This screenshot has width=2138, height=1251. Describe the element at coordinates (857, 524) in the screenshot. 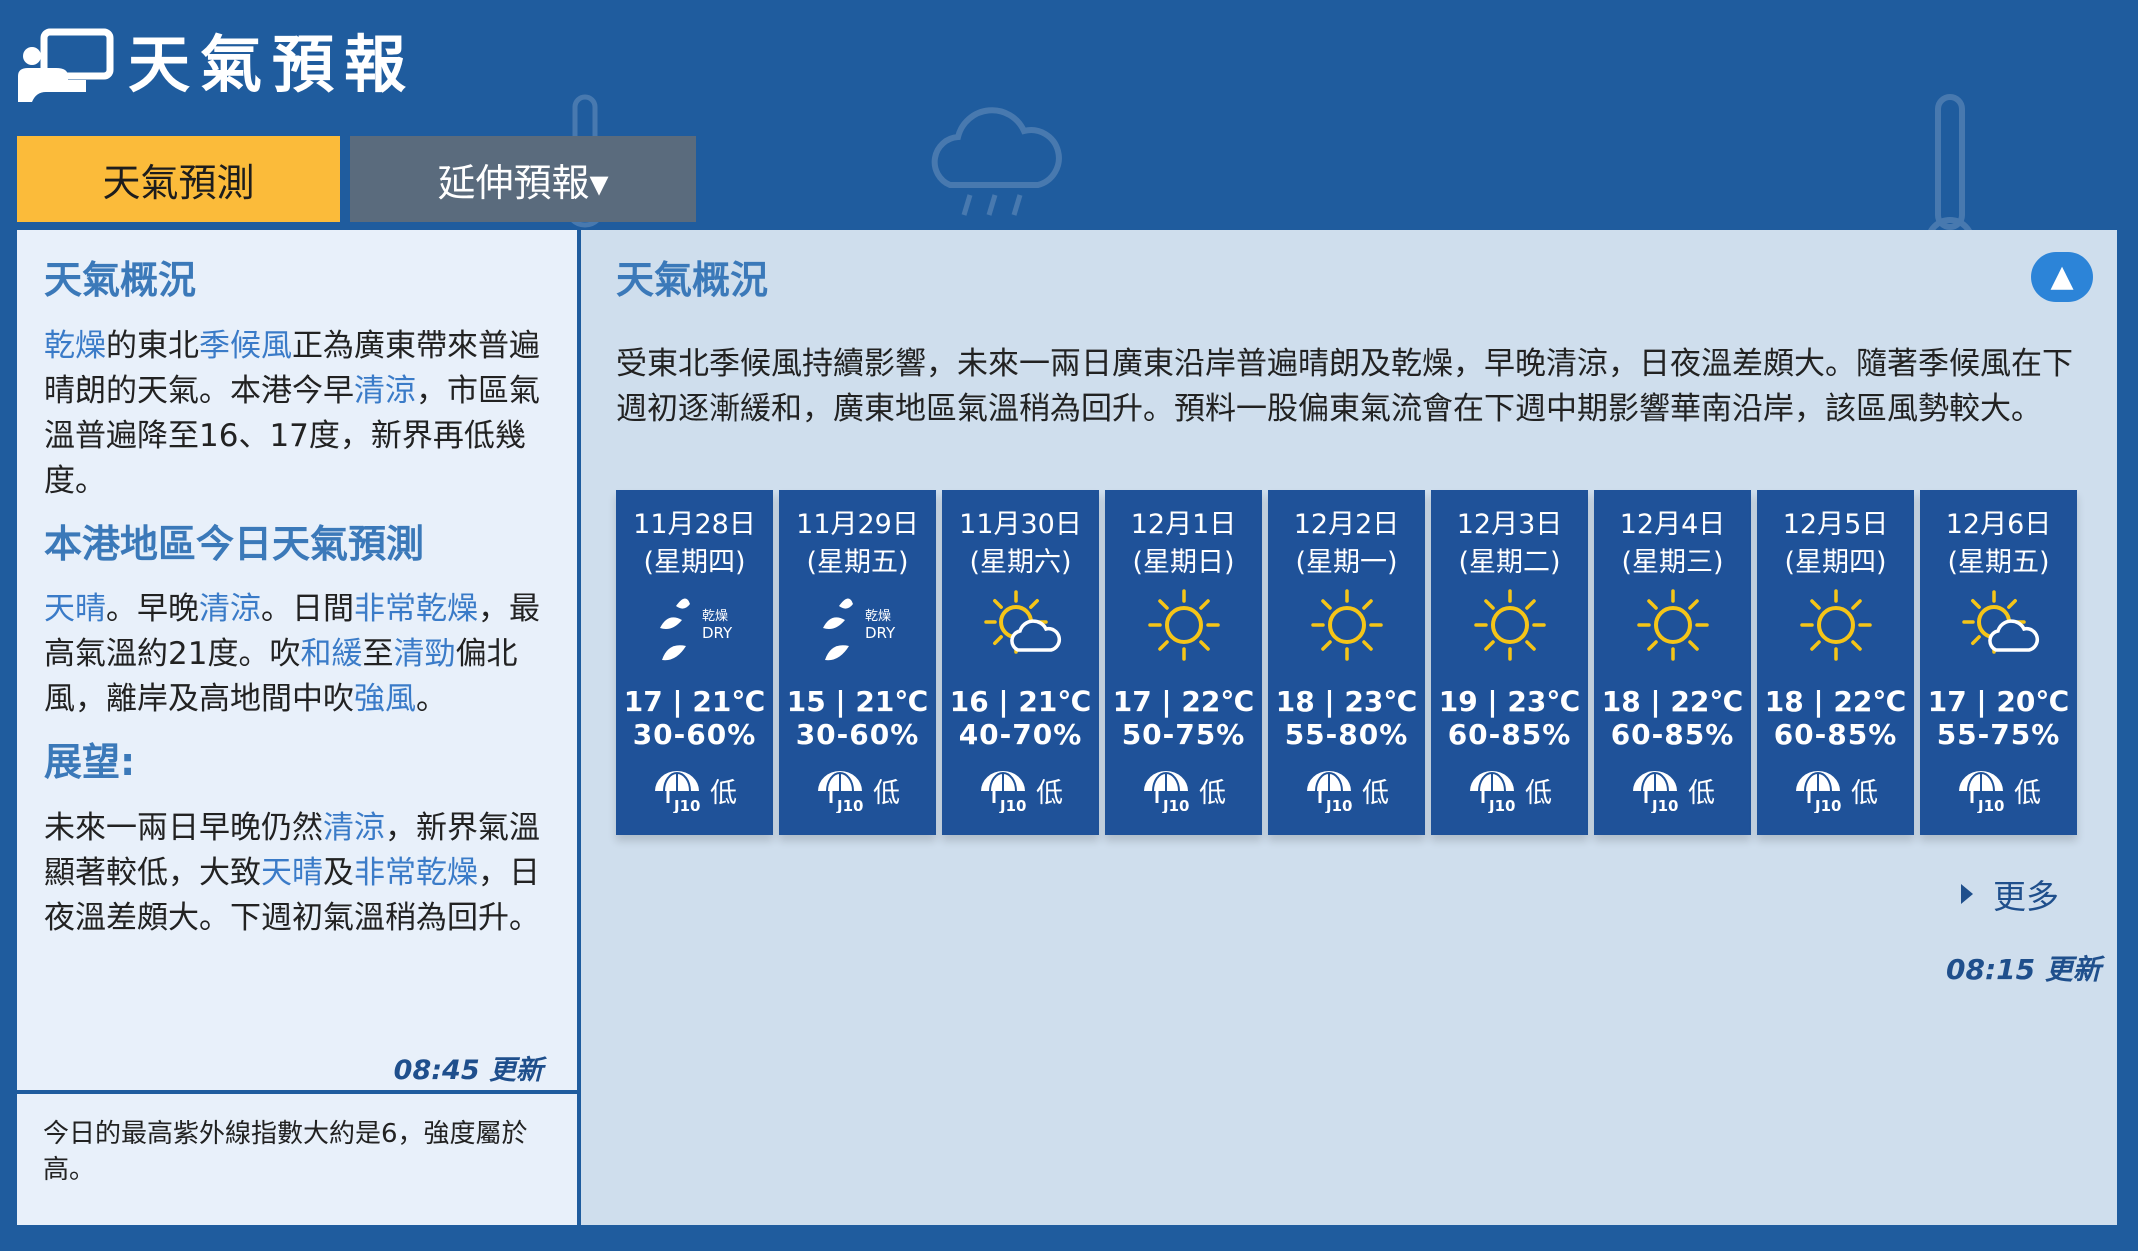

I see `forecast-date: 11月29日` at that location.